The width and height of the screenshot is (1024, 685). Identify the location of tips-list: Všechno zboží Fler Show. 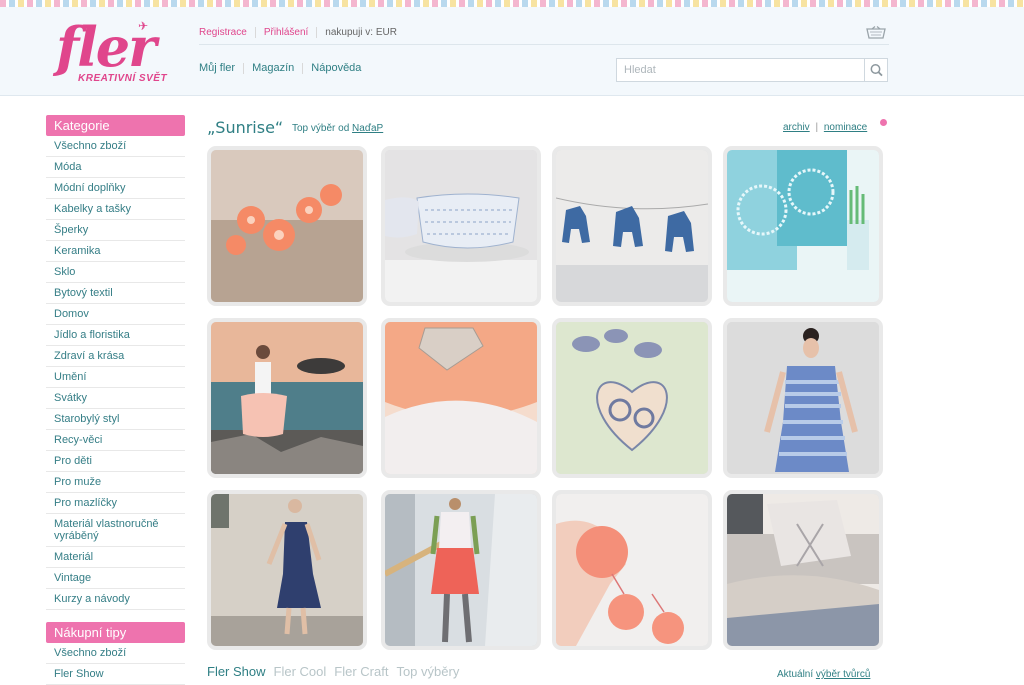
(115, 664).